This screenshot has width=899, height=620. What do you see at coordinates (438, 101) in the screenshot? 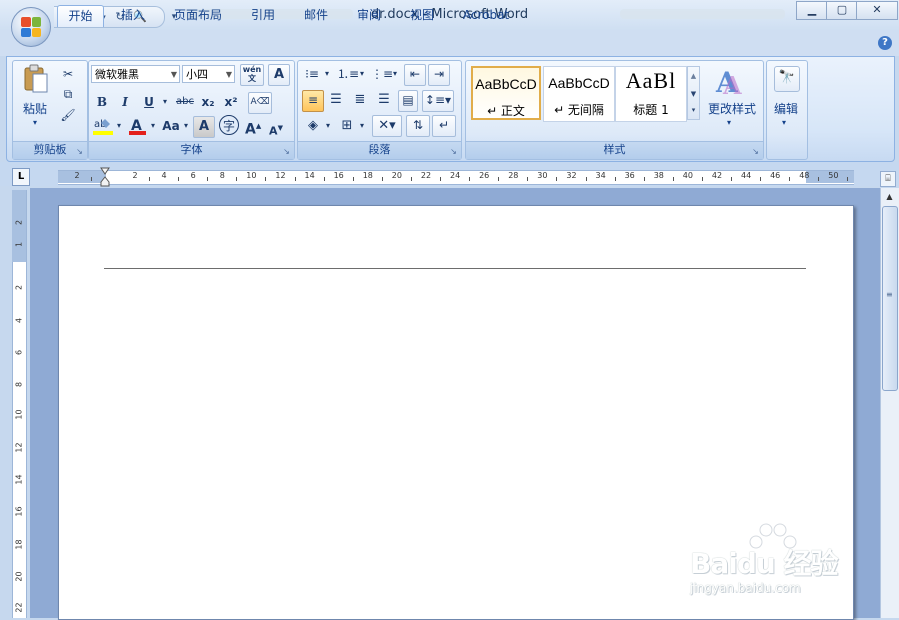
I see `line-spacing-icon: ↕≡▾` at bounding box center [438, 101].